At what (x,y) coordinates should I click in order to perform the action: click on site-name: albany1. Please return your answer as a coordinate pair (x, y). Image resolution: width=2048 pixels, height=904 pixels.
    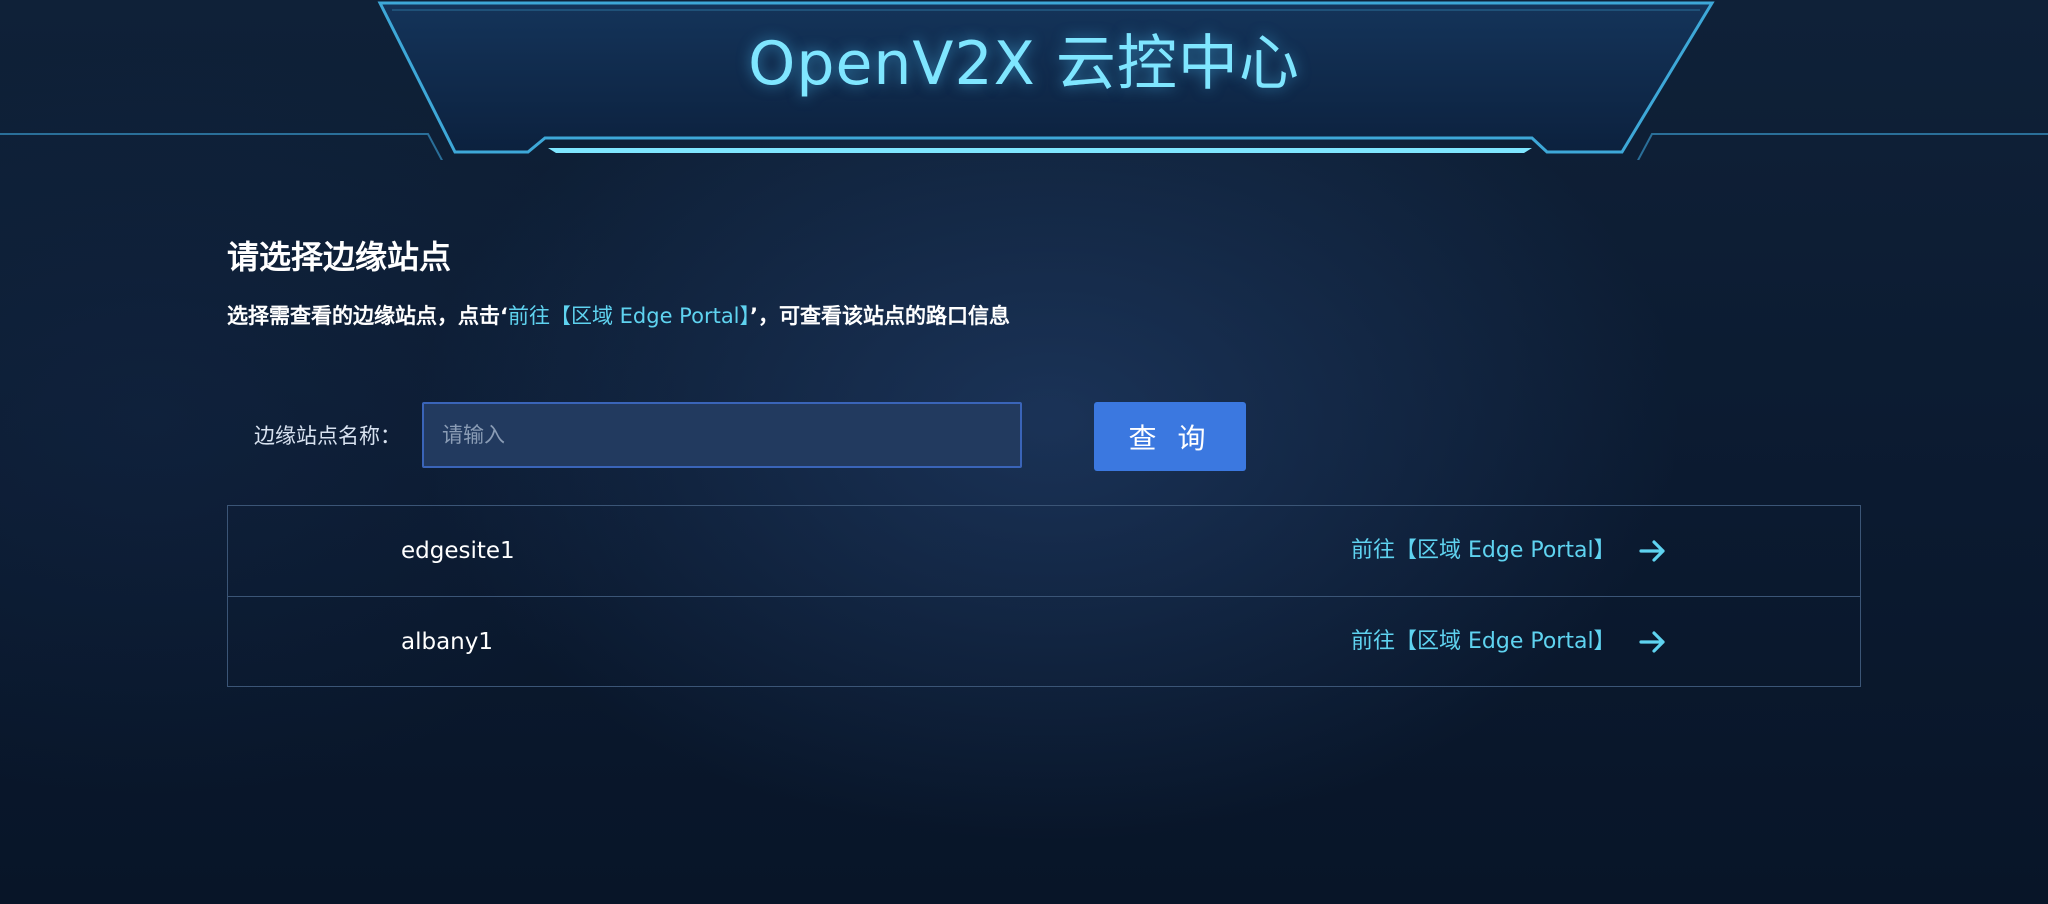
    Looking at the image, I should click on (447, 642).